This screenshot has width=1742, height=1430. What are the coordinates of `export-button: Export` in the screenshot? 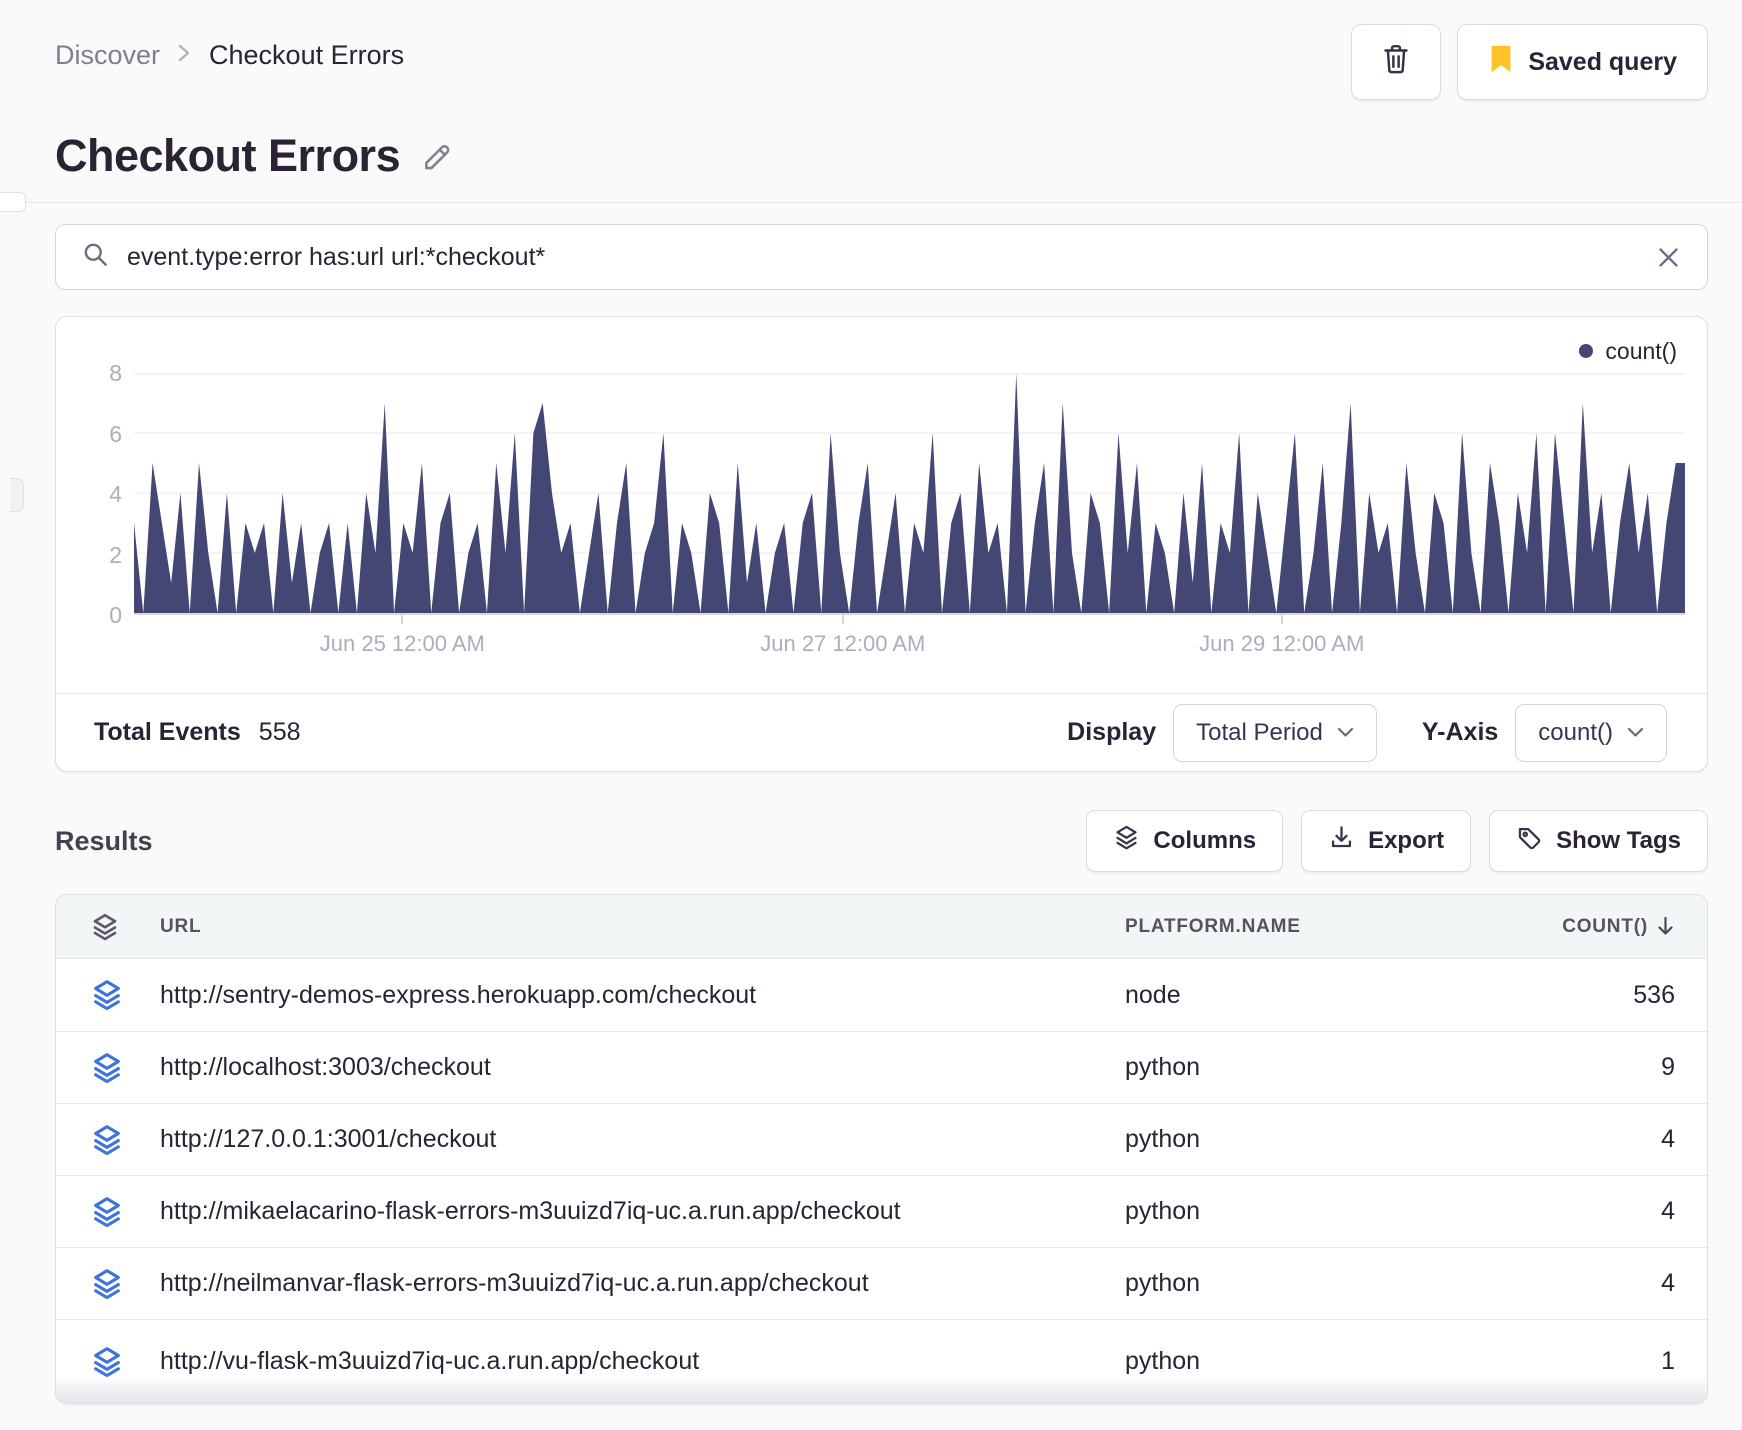 It's located at (1386, 841).